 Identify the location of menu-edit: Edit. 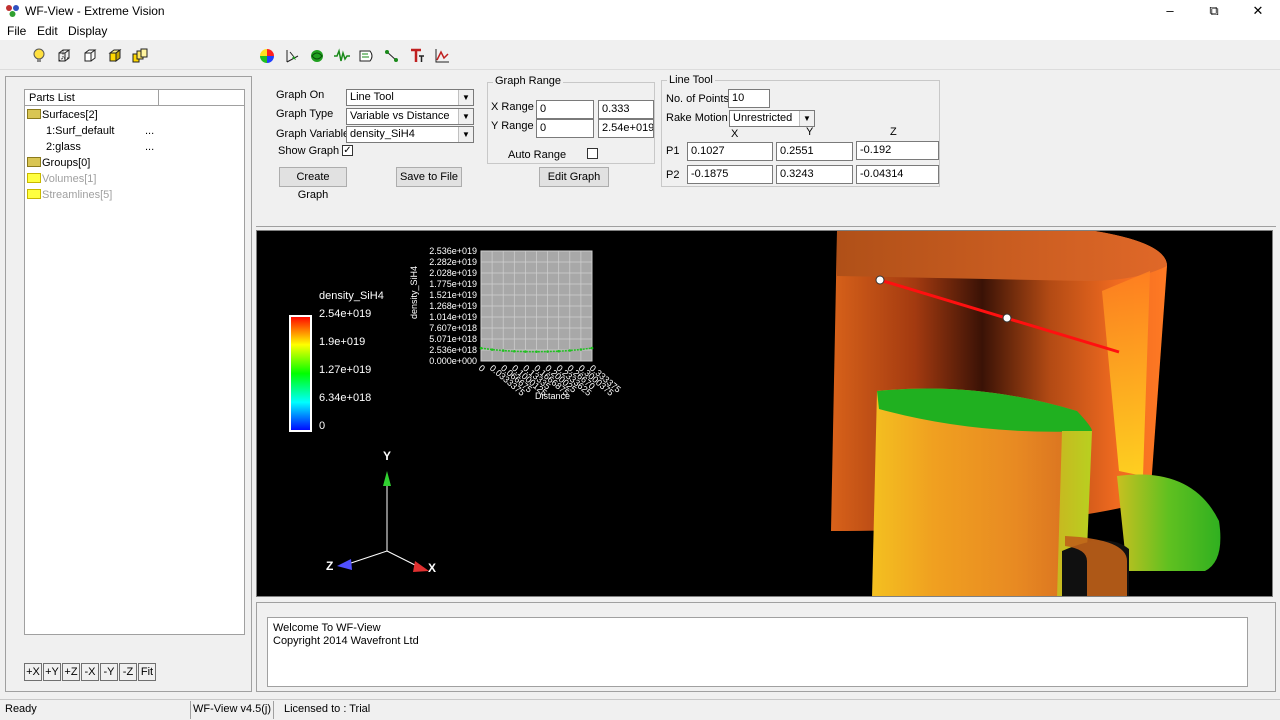
(47, 31).